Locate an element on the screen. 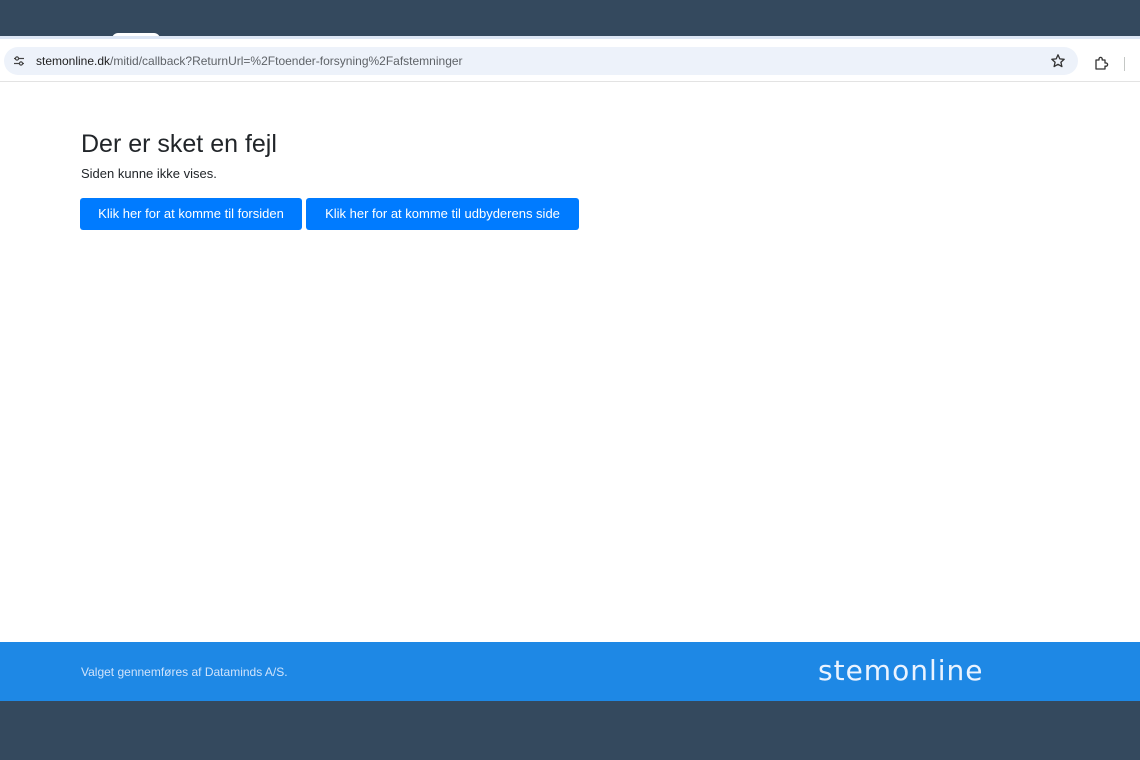 The width and height of the screenshot is (1140, 760). star-icon is located at coordinates (1058, 61).